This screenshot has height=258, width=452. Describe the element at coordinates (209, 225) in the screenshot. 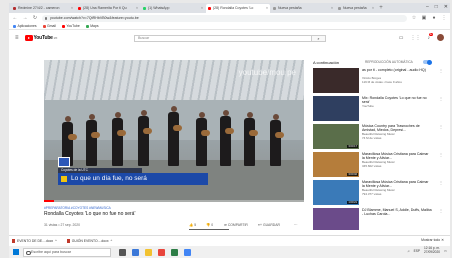

I see `dislike-button: 👎 0` at that location.